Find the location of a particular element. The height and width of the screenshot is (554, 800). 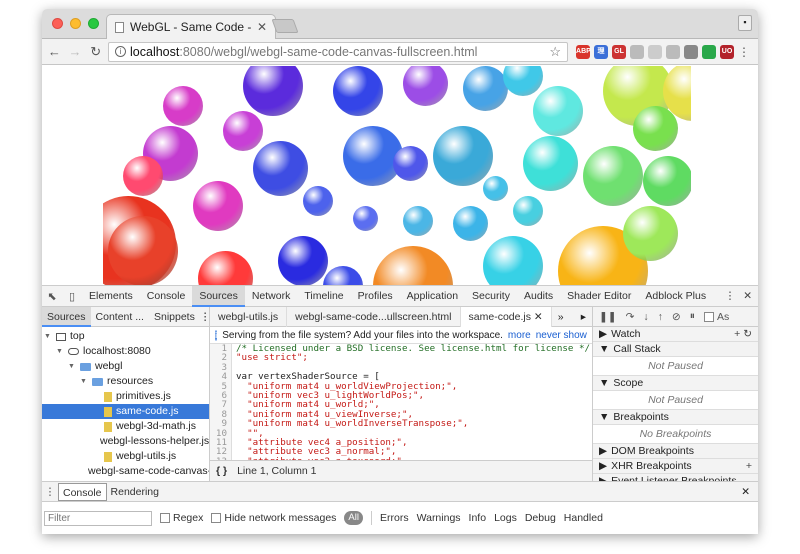

ext-share-icon is located at coordinates (673, 51).